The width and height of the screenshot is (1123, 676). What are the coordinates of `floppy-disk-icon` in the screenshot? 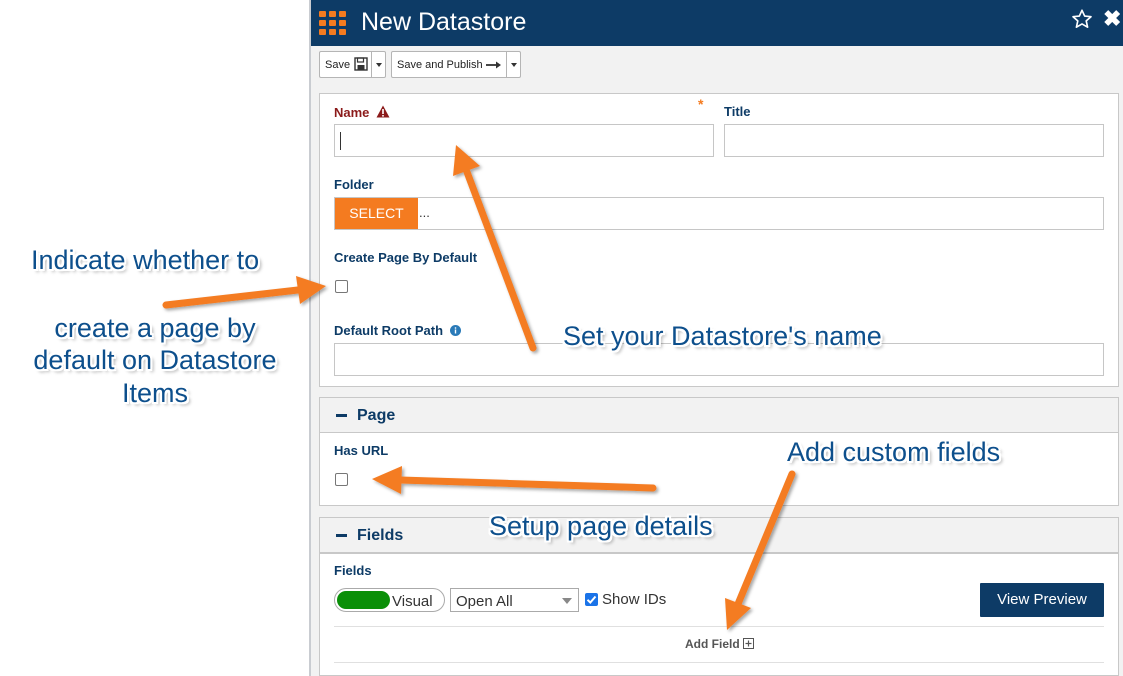 It's located at (361, 64).